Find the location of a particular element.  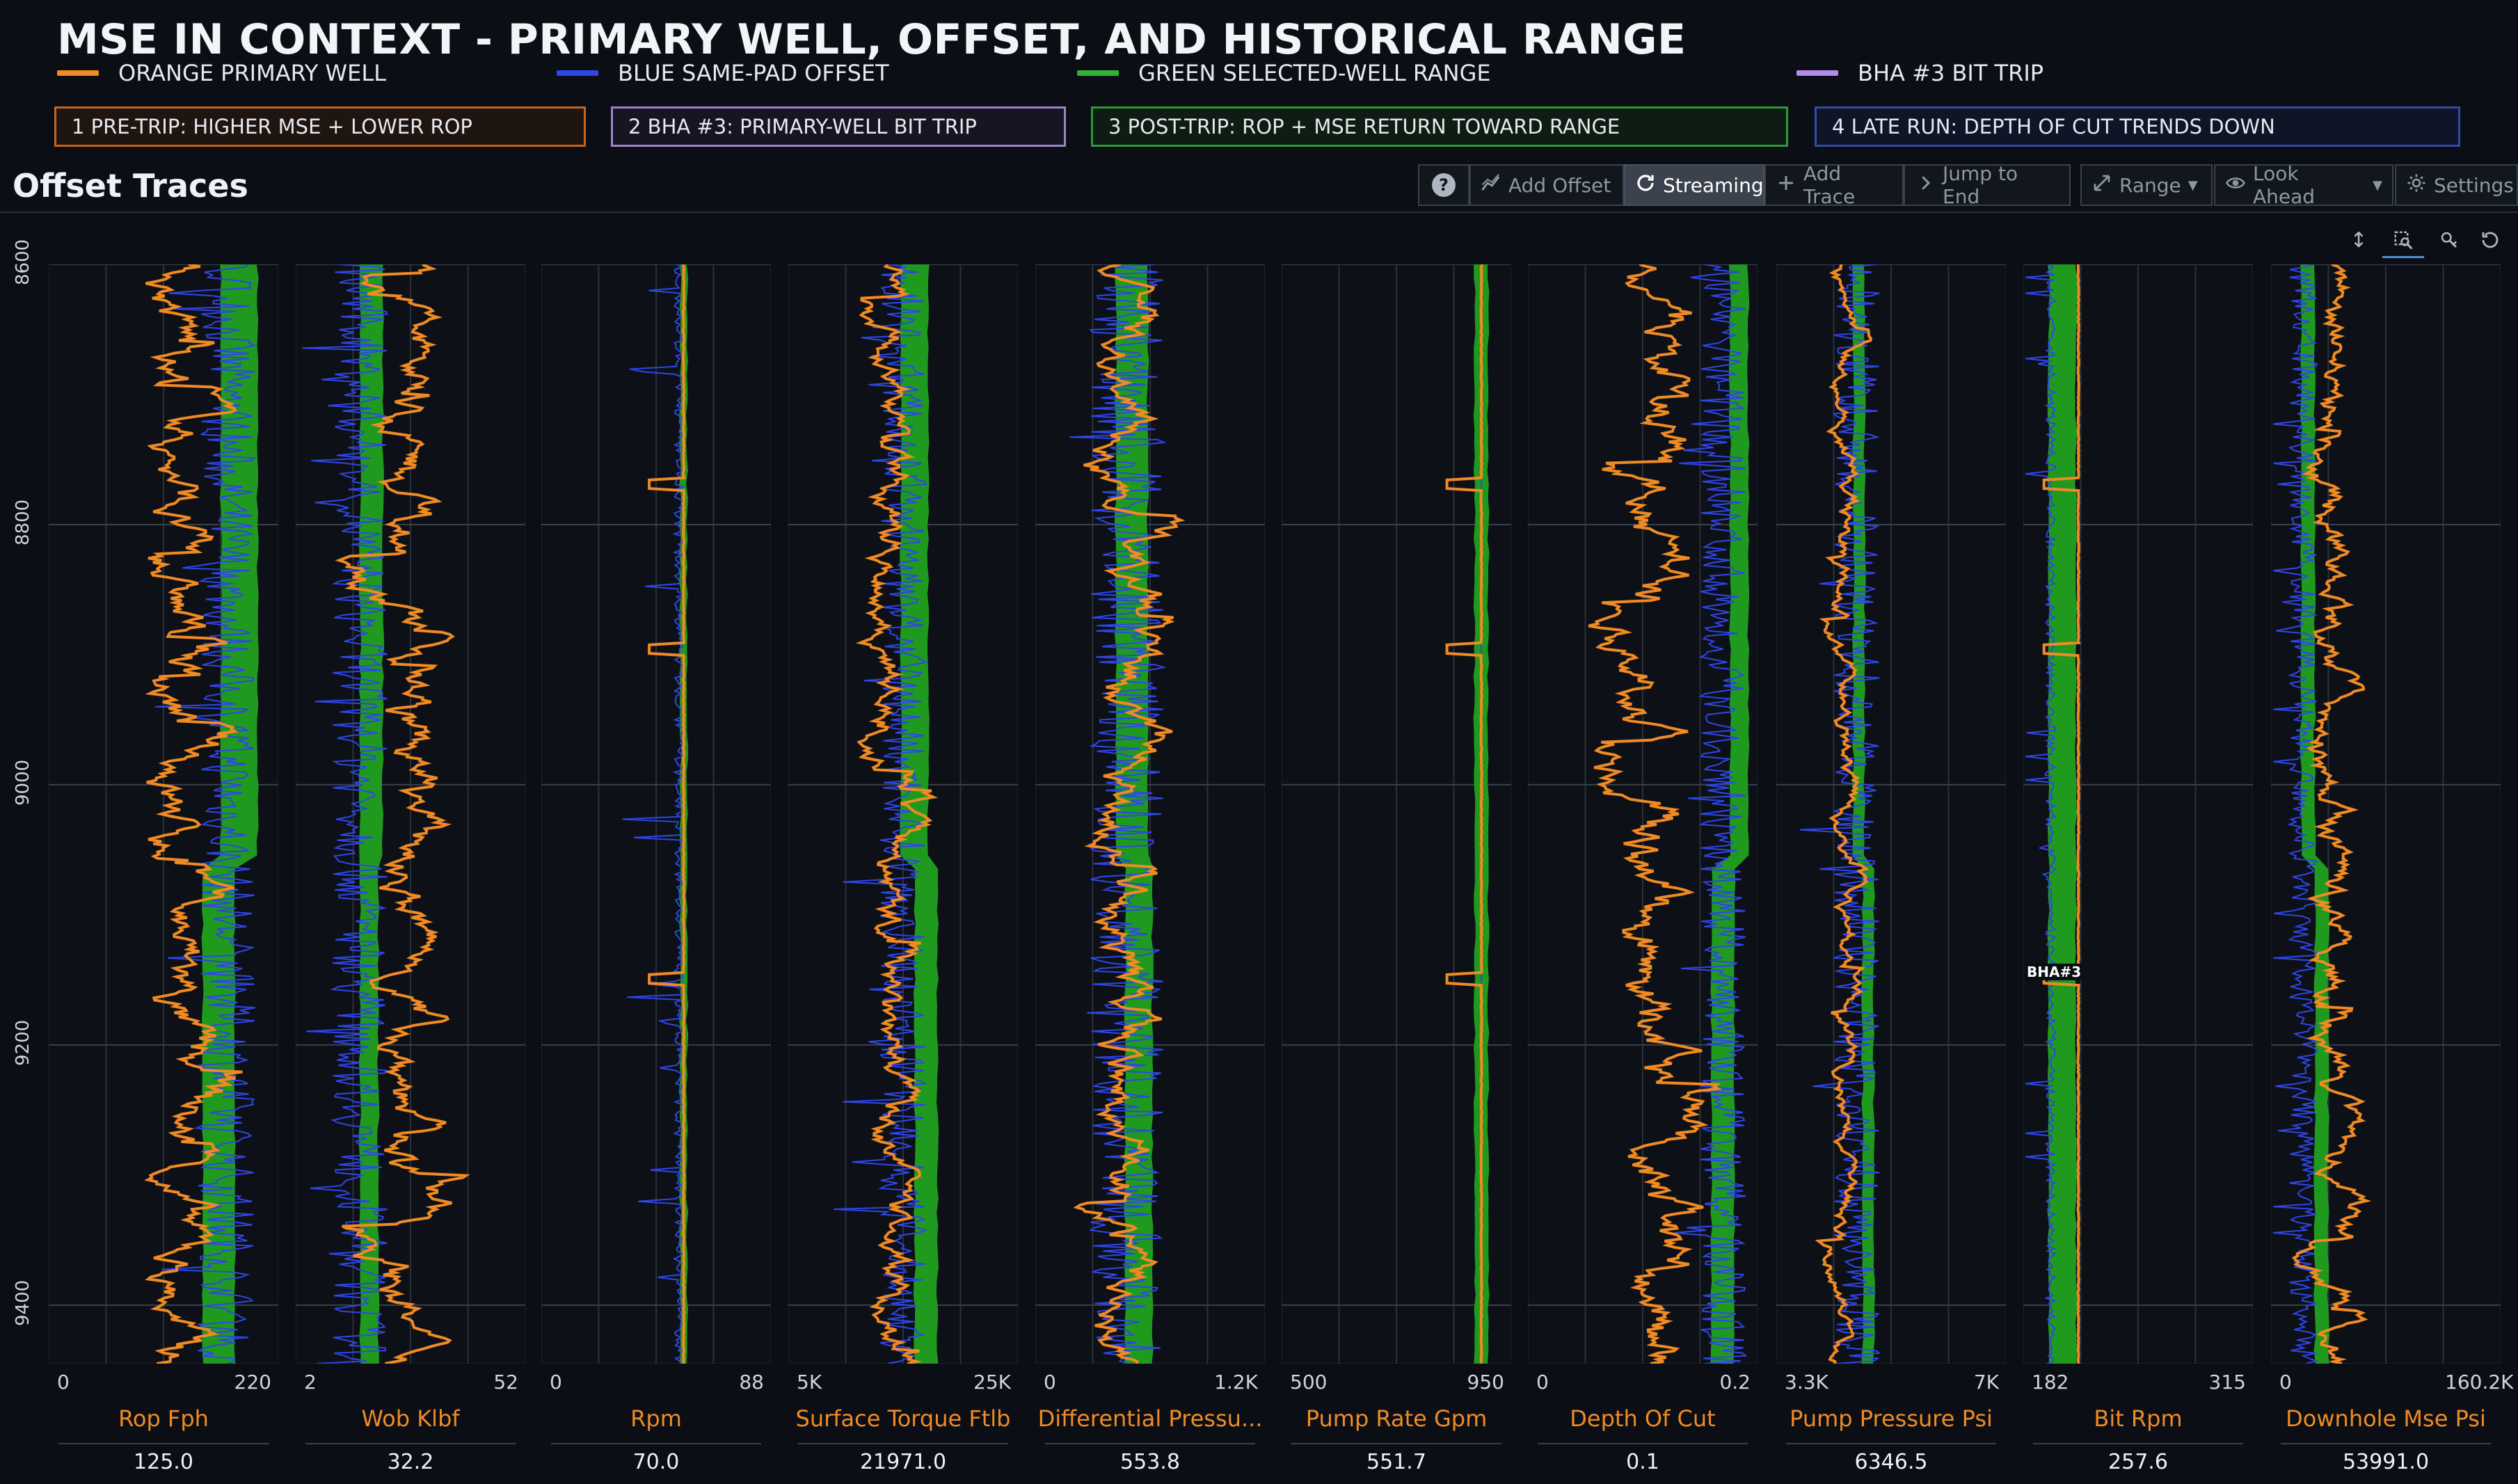

depth-axis: 8600 8800 9000 9200 9400 is located at coordinates (24, 801).